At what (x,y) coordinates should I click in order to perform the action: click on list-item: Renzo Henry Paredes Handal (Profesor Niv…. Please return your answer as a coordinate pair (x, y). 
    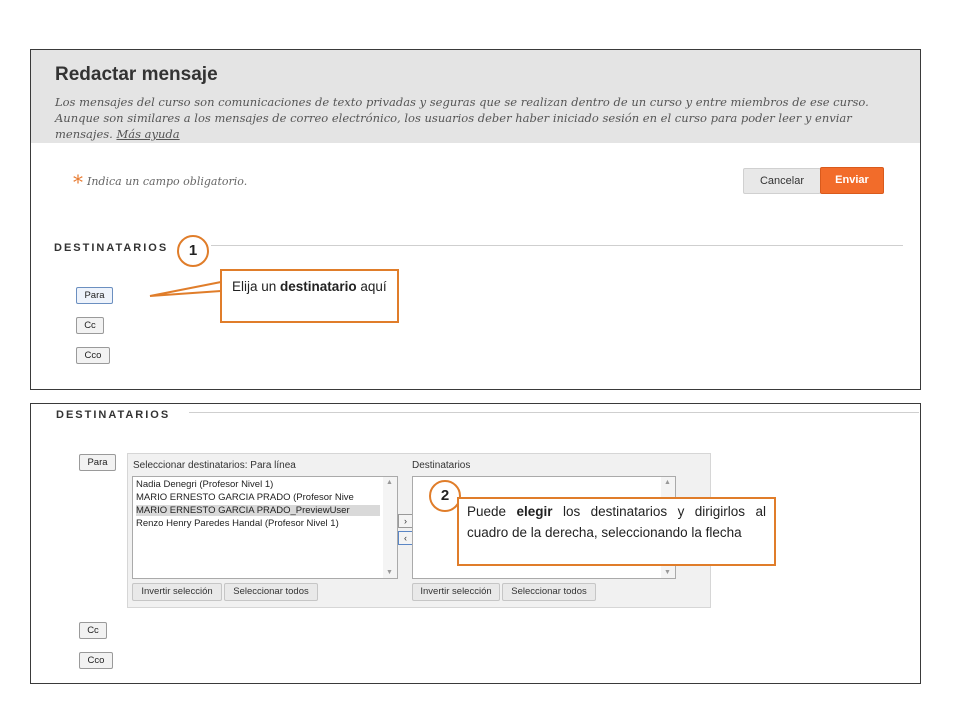
    Looking at the image, I should click on (237, 523).